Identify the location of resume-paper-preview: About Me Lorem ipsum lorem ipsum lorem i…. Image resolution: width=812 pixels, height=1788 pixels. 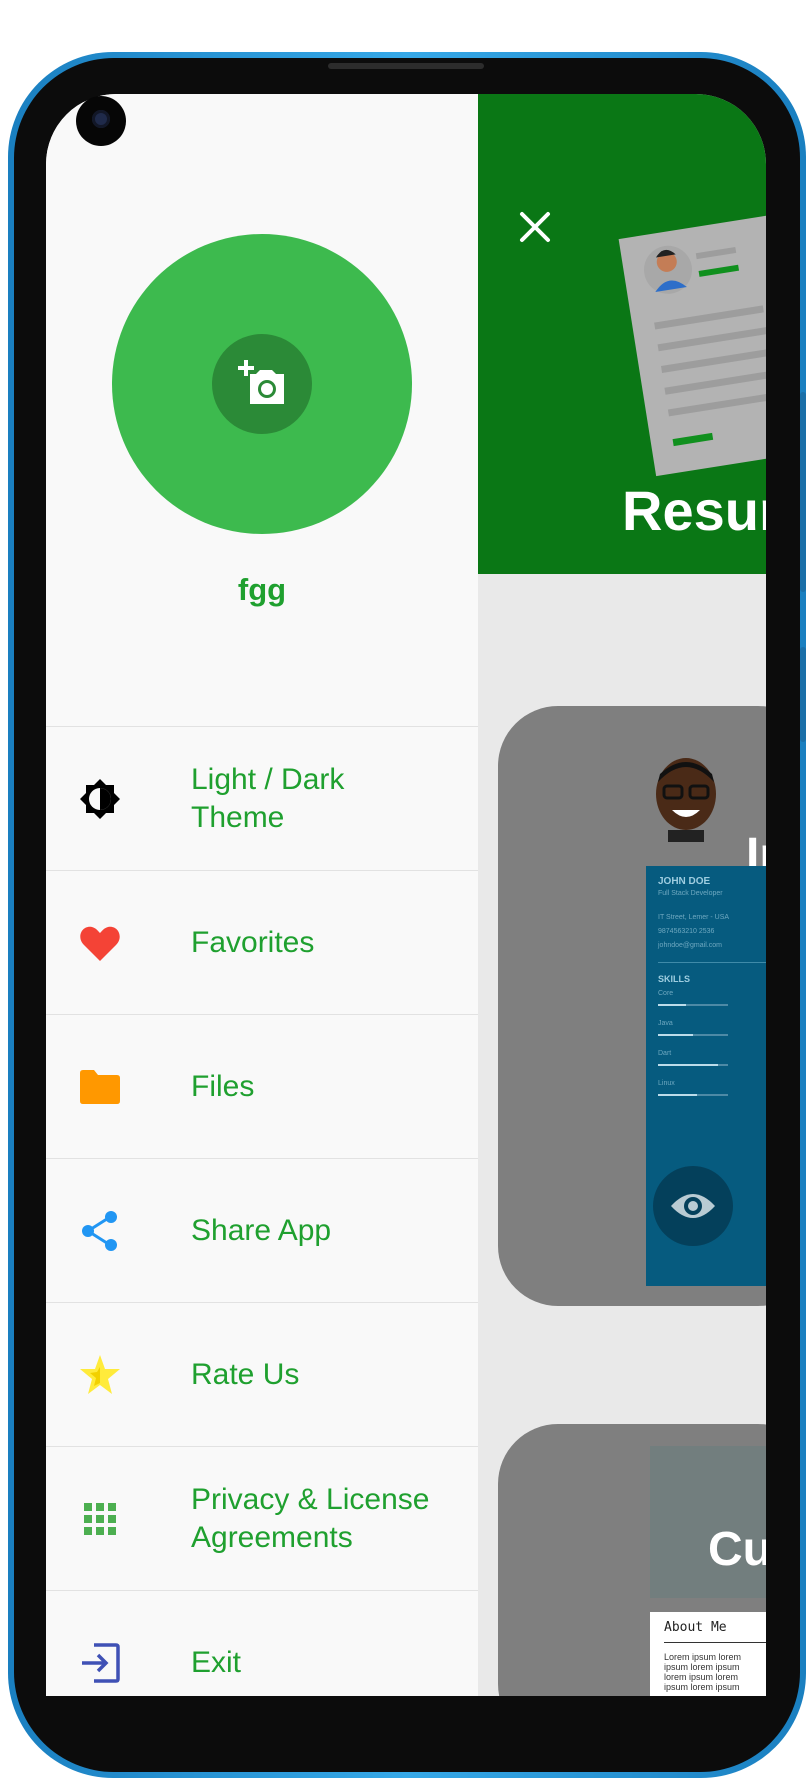
(708, 1654).